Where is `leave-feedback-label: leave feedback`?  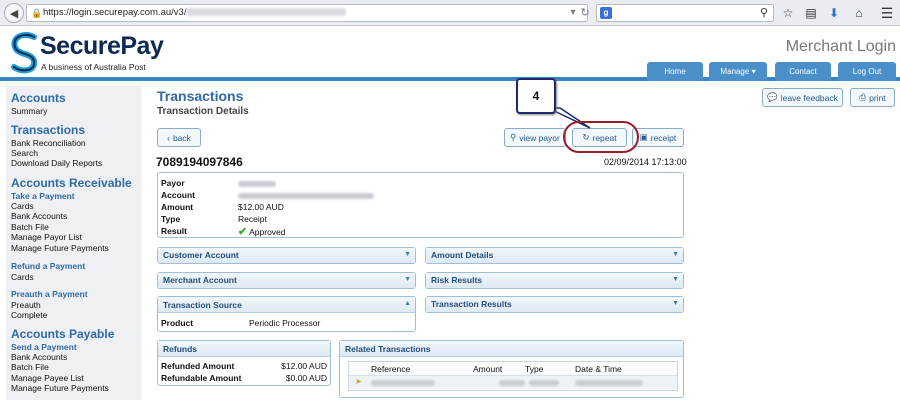 leave-feedback-label: leave feedback is located at coordinates (809, 97).